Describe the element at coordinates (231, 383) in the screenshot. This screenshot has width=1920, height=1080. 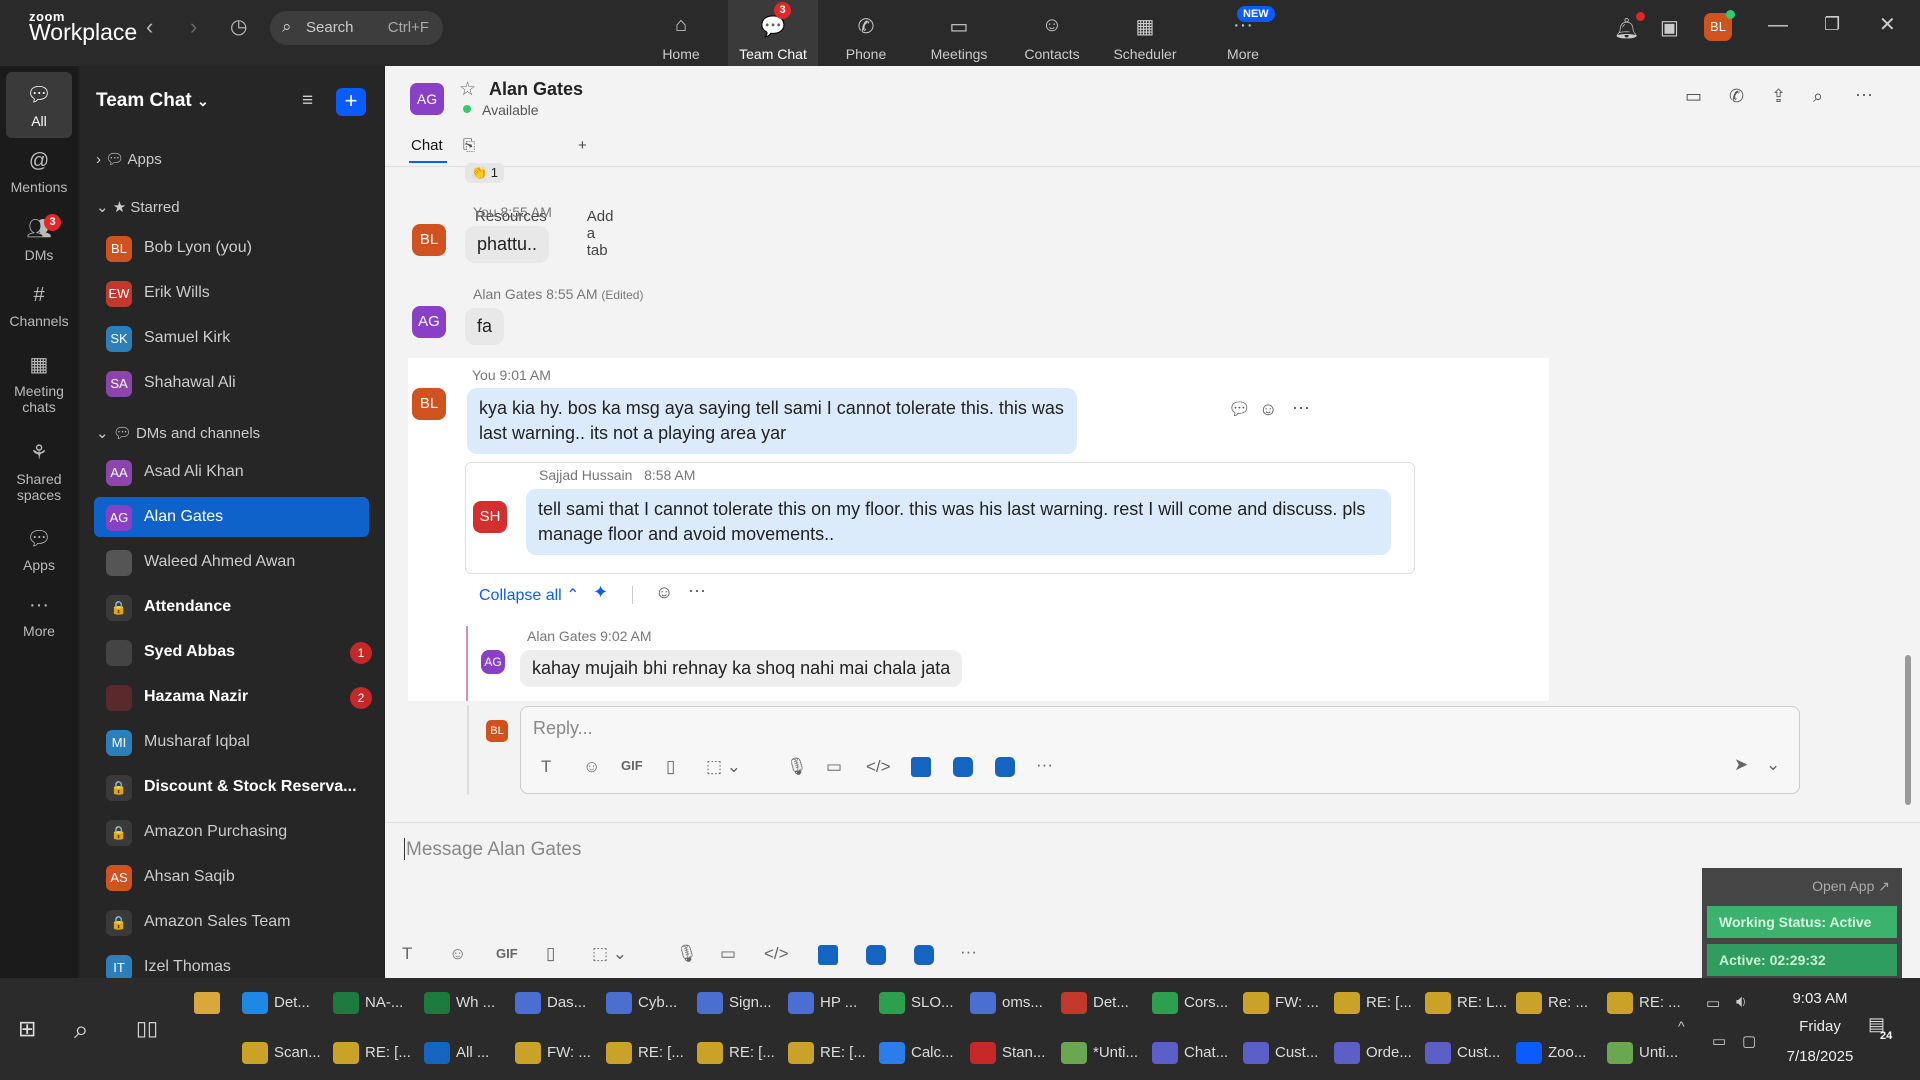
I see `sidebar-item: SA Shahawal Ali` at that location.